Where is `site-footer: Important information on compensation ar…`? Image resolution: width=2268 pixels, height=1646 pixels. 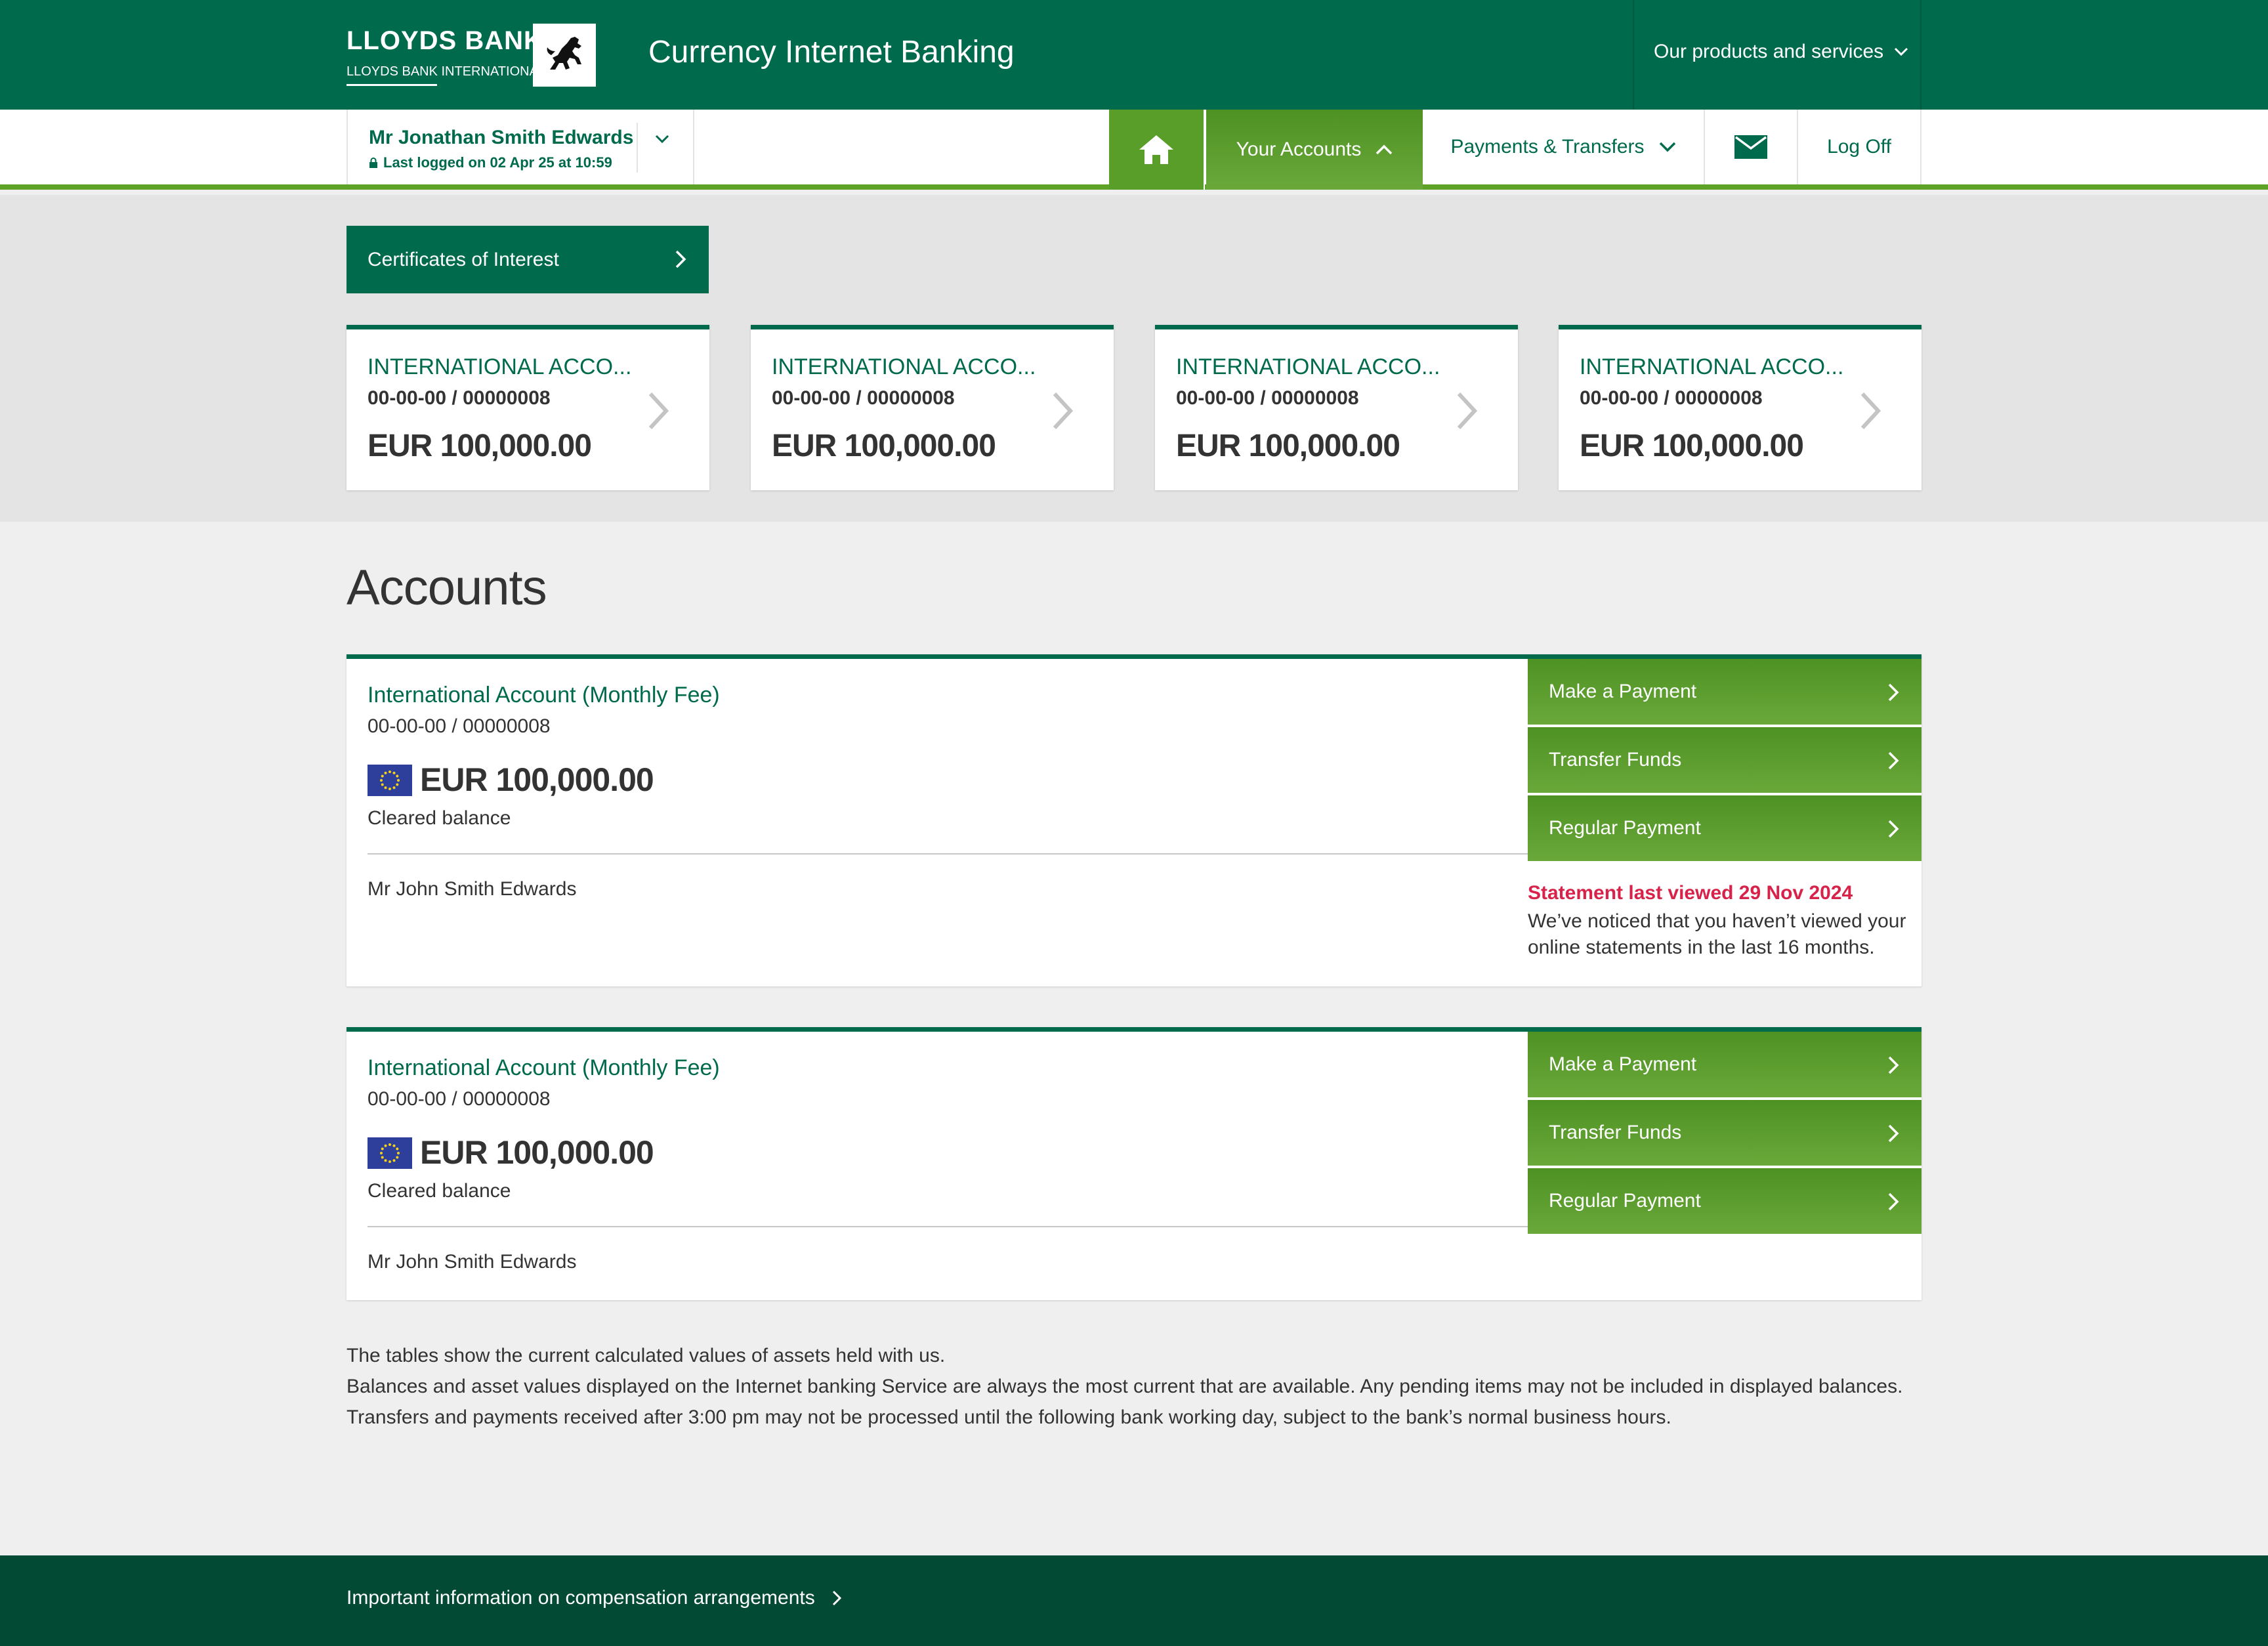 site-footer: Important information on compensation ar… is located at coordinates (1134, 1600).